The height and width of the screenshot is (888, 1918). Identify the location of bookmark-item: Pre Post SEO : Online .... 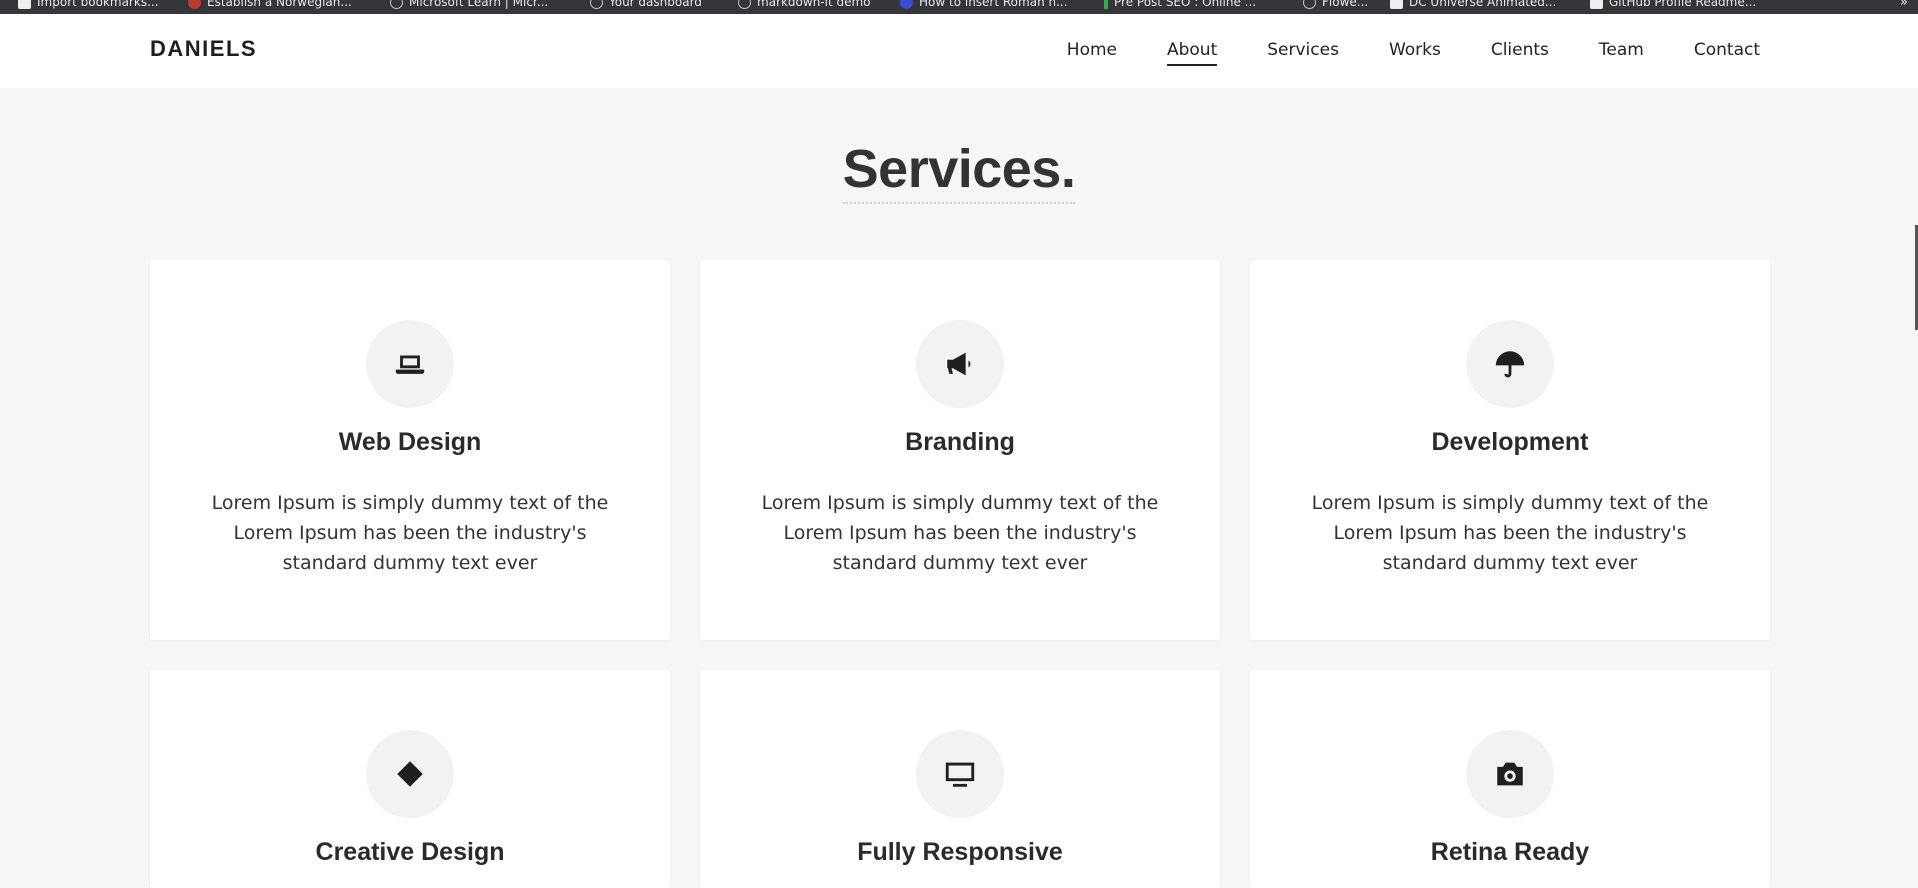
(1180, 5).